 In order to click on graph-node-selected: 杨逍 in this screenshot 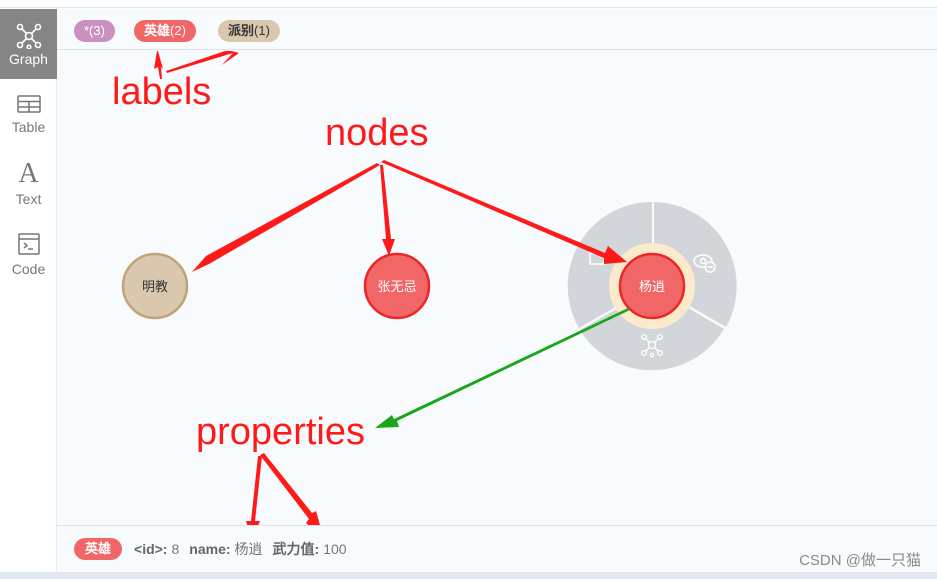, I will do `click(652, 286)`.